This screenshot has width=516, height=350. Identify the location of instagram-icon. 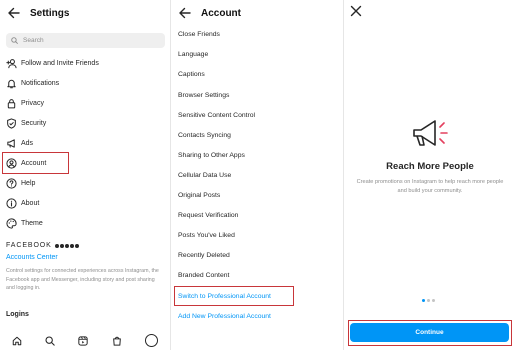
(66, 245).